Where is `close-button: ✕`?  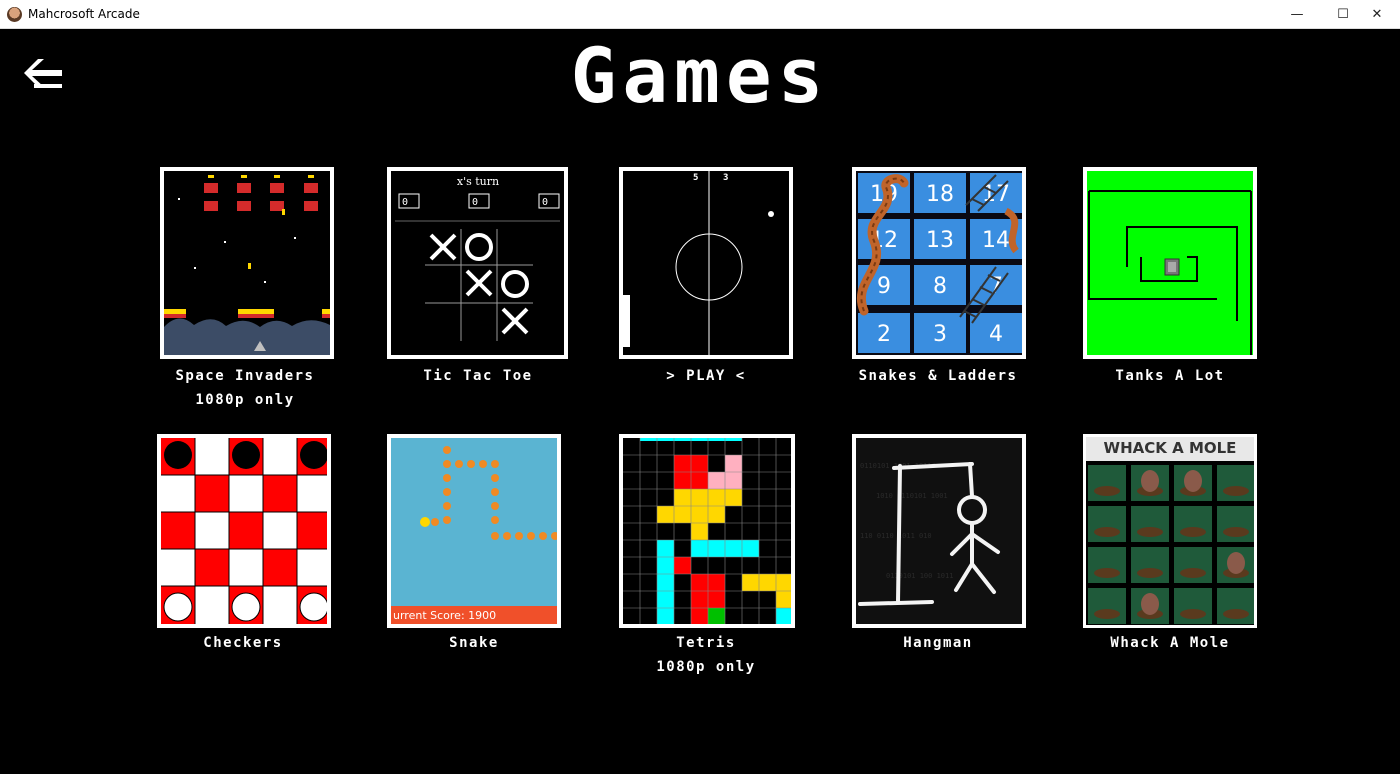
close-button: ✕ is located at coordinates (1377, 14).